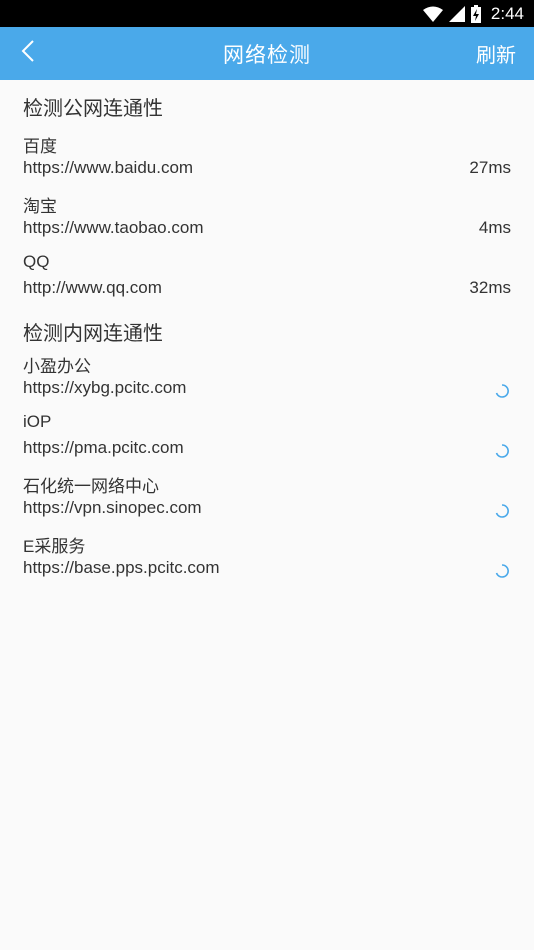  What do you see at coordinates (507, 13) in the screenshot?
I see `status-time: 2:44` at bounding box center [507, 13].